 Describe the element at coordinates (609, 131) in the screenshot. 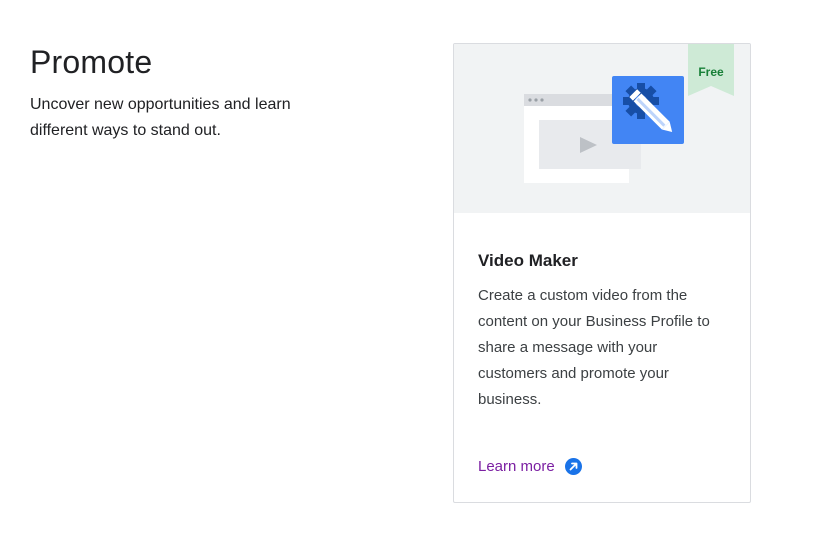

I see `video-editor-illustration` at that location.